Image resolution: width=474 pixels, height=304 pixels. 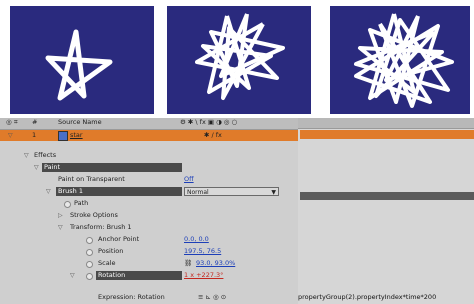 What do you see at coordinates (60, 215) in the screenshot?
I see `stroke-options-twirl-icon: ▷` at bounding box center [60, 215].